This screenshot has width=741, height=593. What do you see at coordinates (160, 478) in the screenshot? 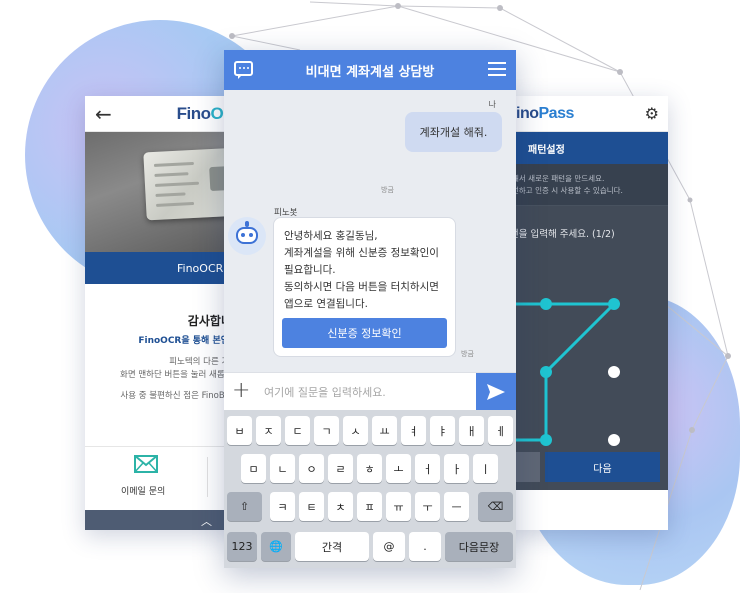
I see `email-inquiry-button: 이메일 문의` at bounding box center [160, 478].